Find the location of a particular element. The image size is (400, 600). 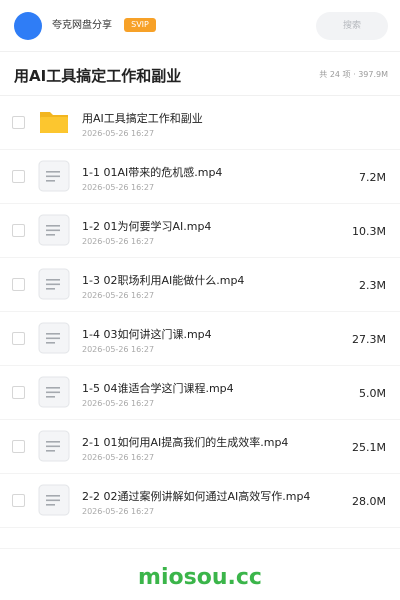

item-name: 1-4 03如何讲这门课.mp4 is located at coordinates (147, 335).